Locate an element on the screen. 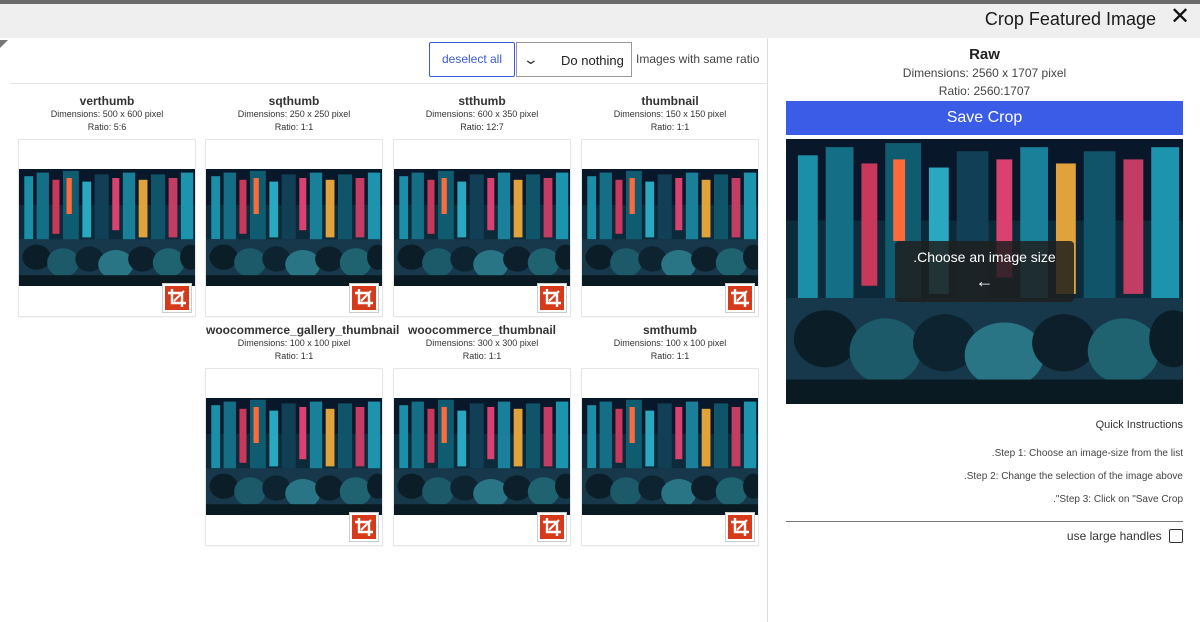 The image size is (1200, 622). instruction-step: ."Step 3: Click on "Save Crop is located at coordinates (1118, 499).